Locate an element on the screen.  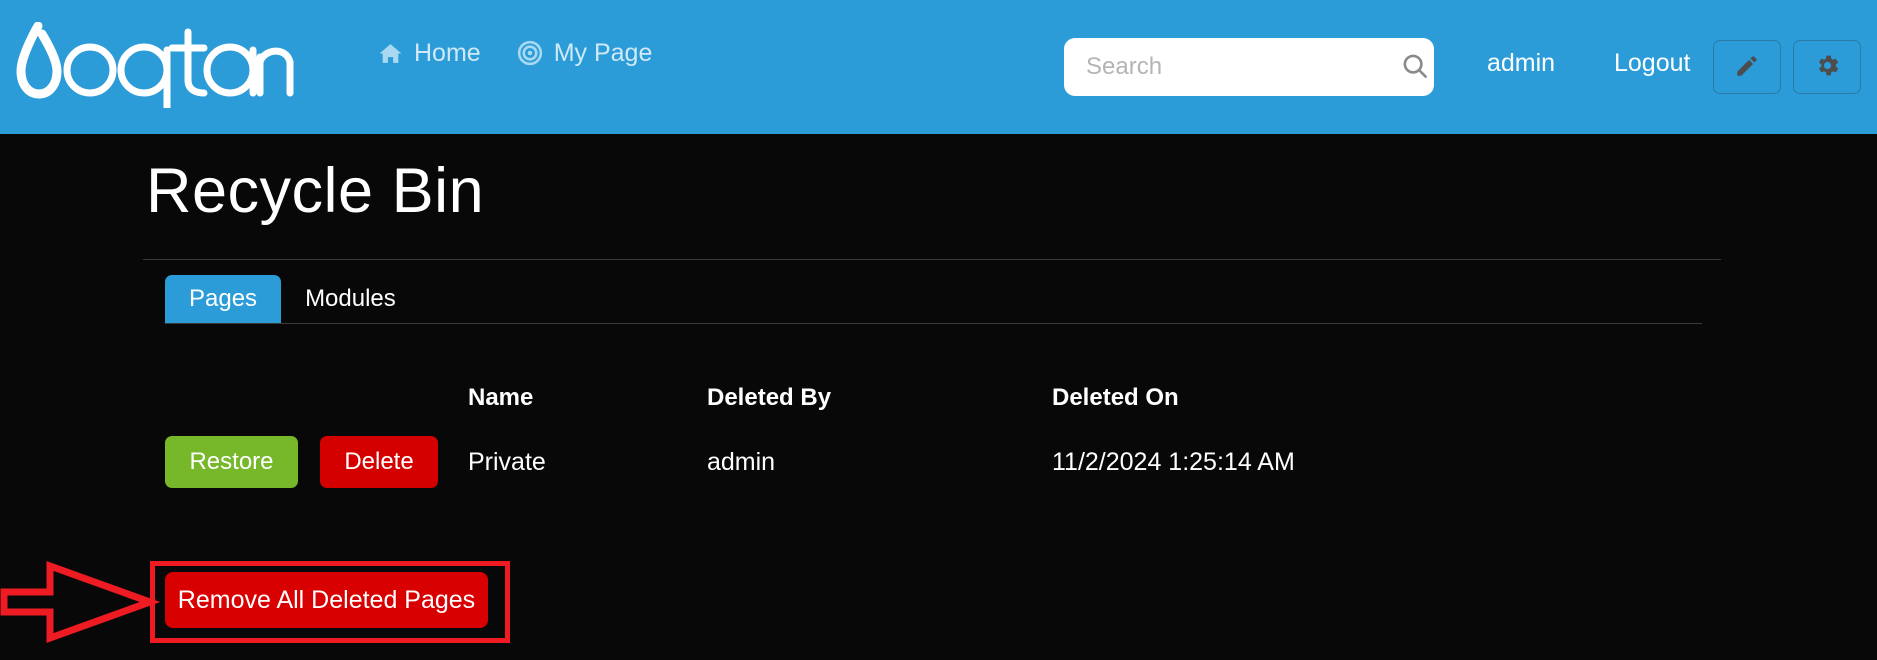
search-input is located at coordinates (1241, 67).